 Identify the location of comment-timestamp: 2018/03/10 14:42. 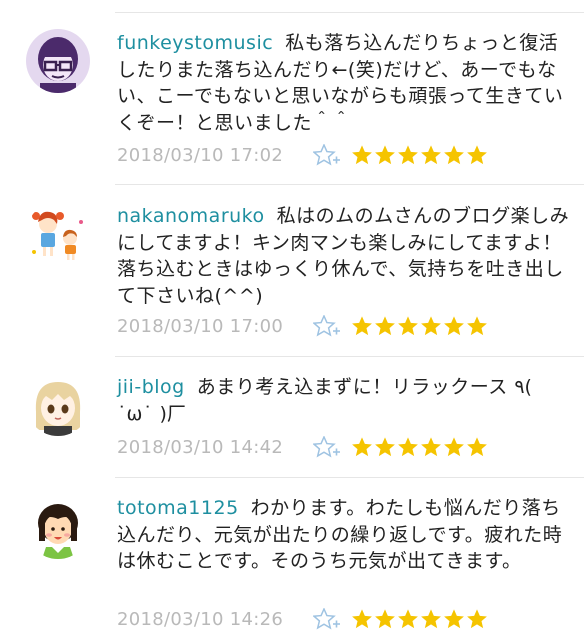
(200, 447).